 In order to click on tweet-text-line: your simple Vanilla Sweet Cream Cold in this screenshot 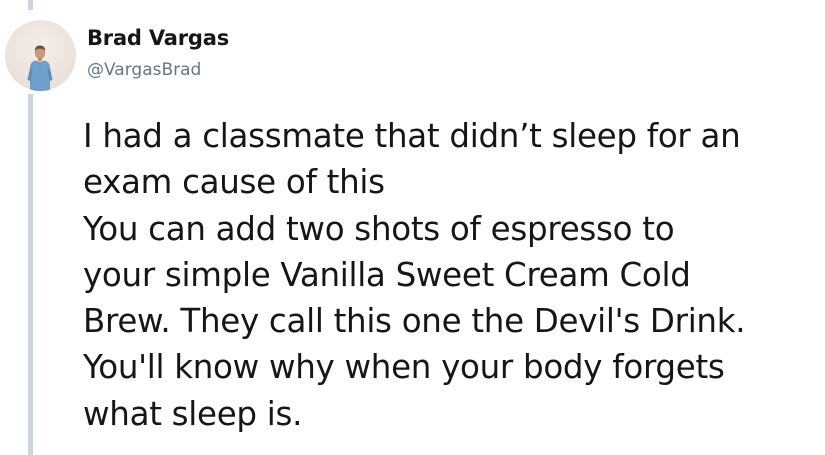, I will do `click(387, 274)`.